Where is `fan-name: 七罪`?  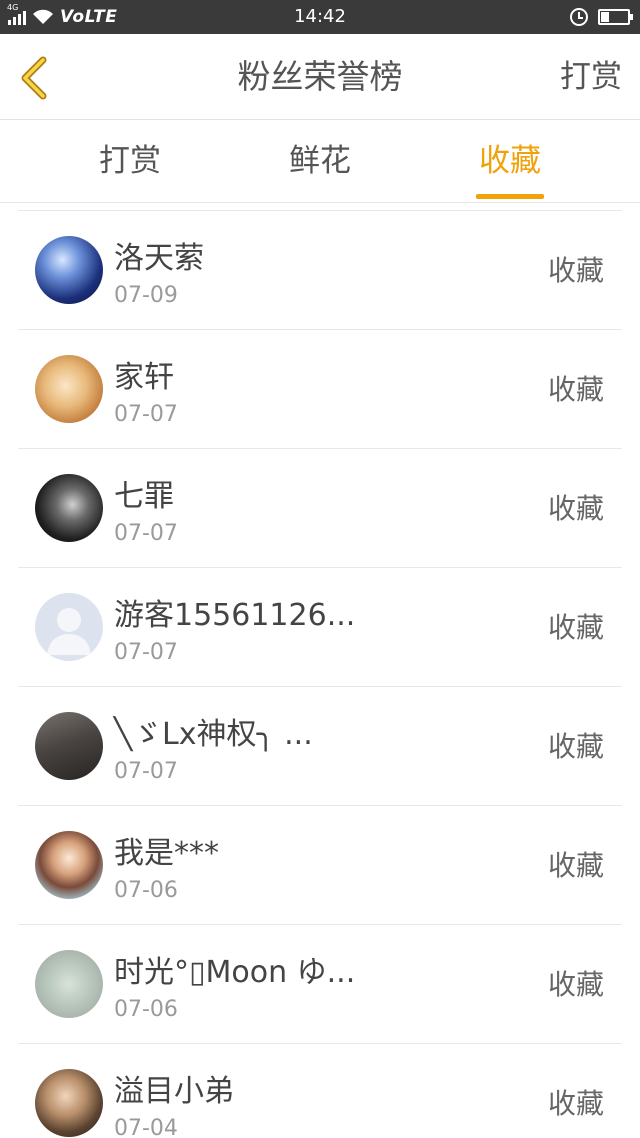 fan-name: 七罪 is located at coordinates (144, 496).